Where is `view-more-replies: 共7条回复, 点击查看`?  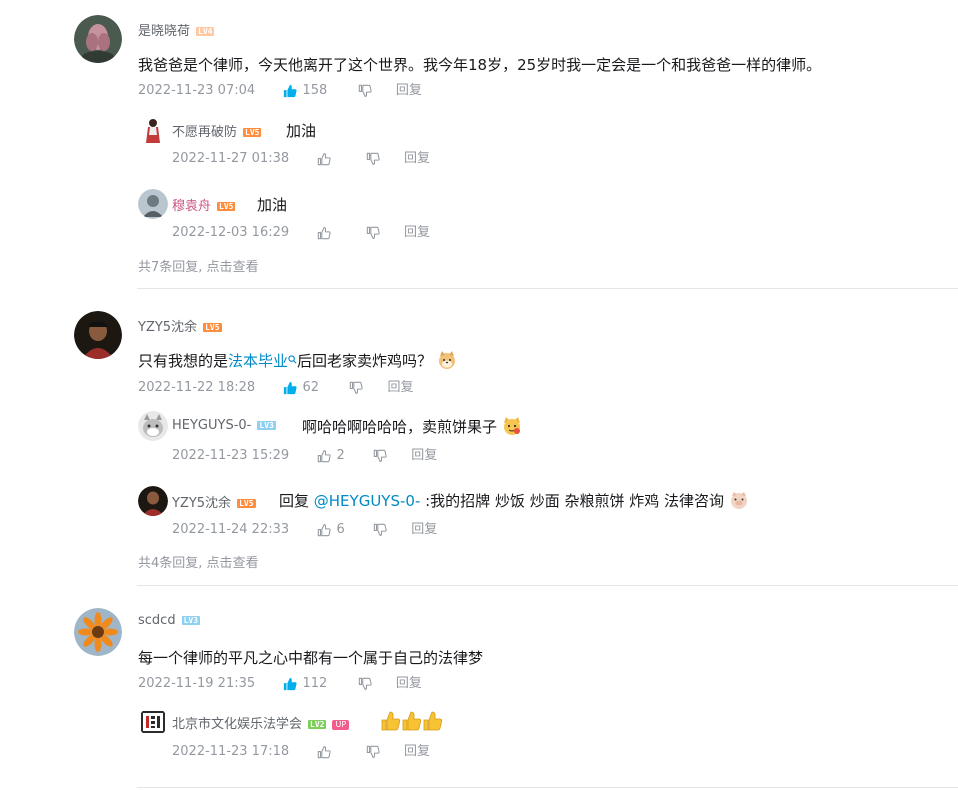
view-more-replies: 共7条回复, 点击查看 is located at coordinates (198, 265).